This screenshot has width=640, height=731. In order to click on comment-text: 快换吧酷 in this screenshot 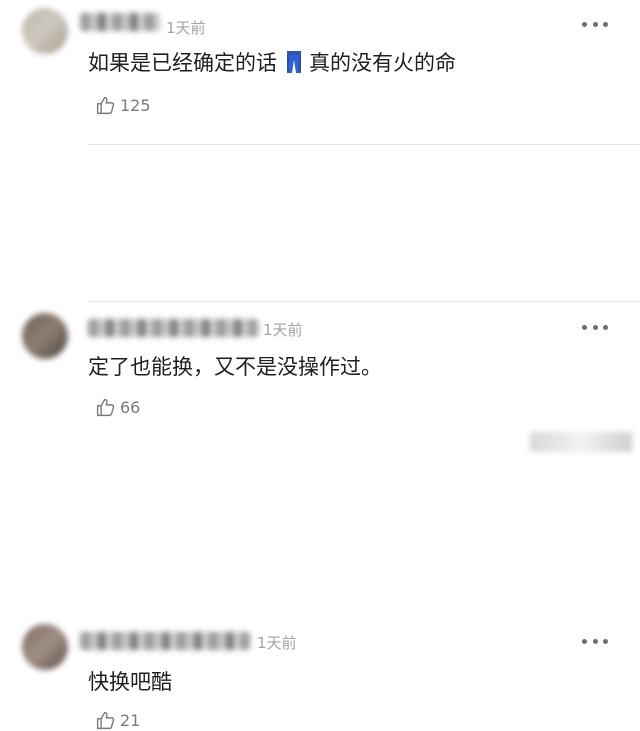, I will do `click(130, 682)`.